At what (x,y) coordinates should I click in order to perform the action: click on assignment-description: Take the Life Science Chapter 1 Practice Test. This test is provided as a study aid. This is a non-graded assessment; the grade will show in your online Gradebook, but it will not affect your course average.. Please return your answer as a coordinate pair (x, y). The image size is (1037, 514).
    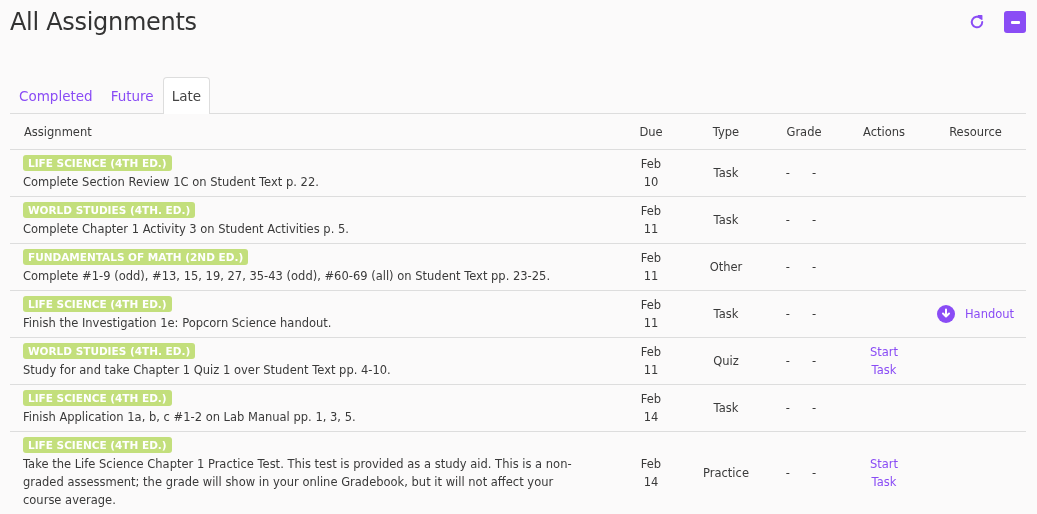
    Looking at the image, I should click on (298, 482).